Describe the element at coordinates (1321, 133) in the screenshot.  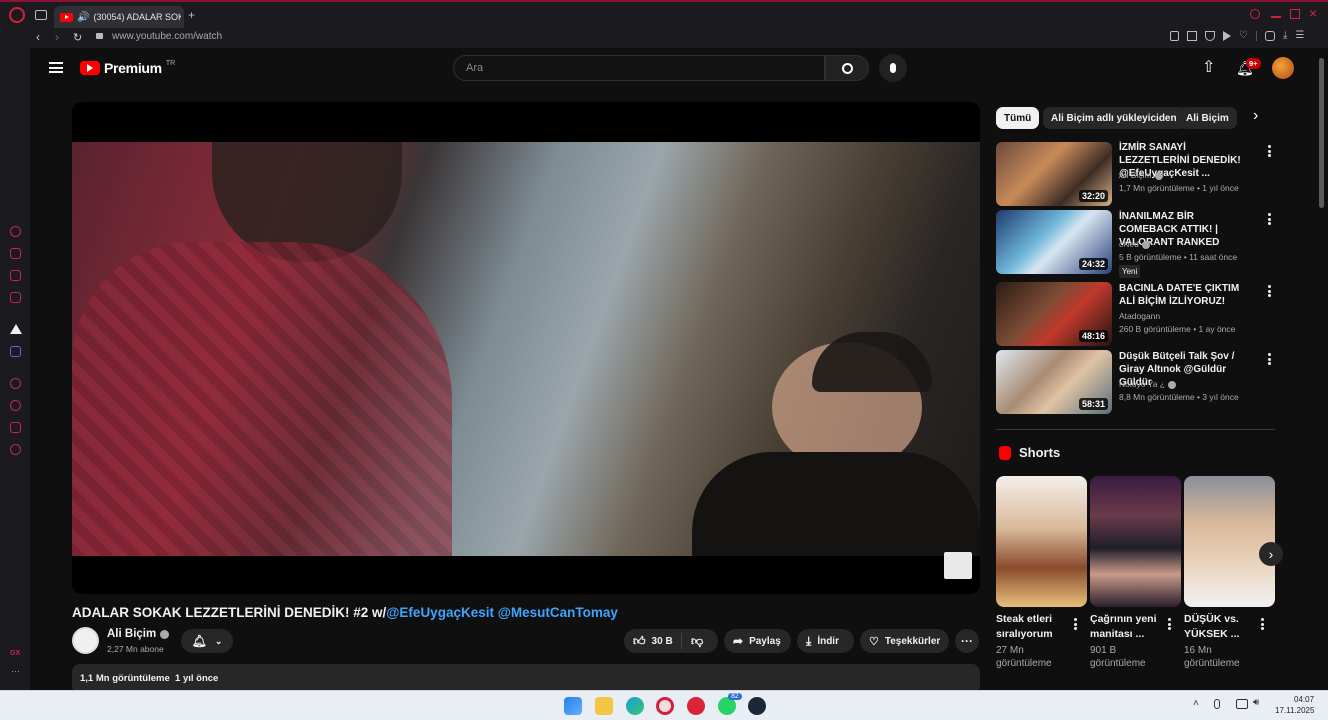
I see `page-scrollbar` at that location.